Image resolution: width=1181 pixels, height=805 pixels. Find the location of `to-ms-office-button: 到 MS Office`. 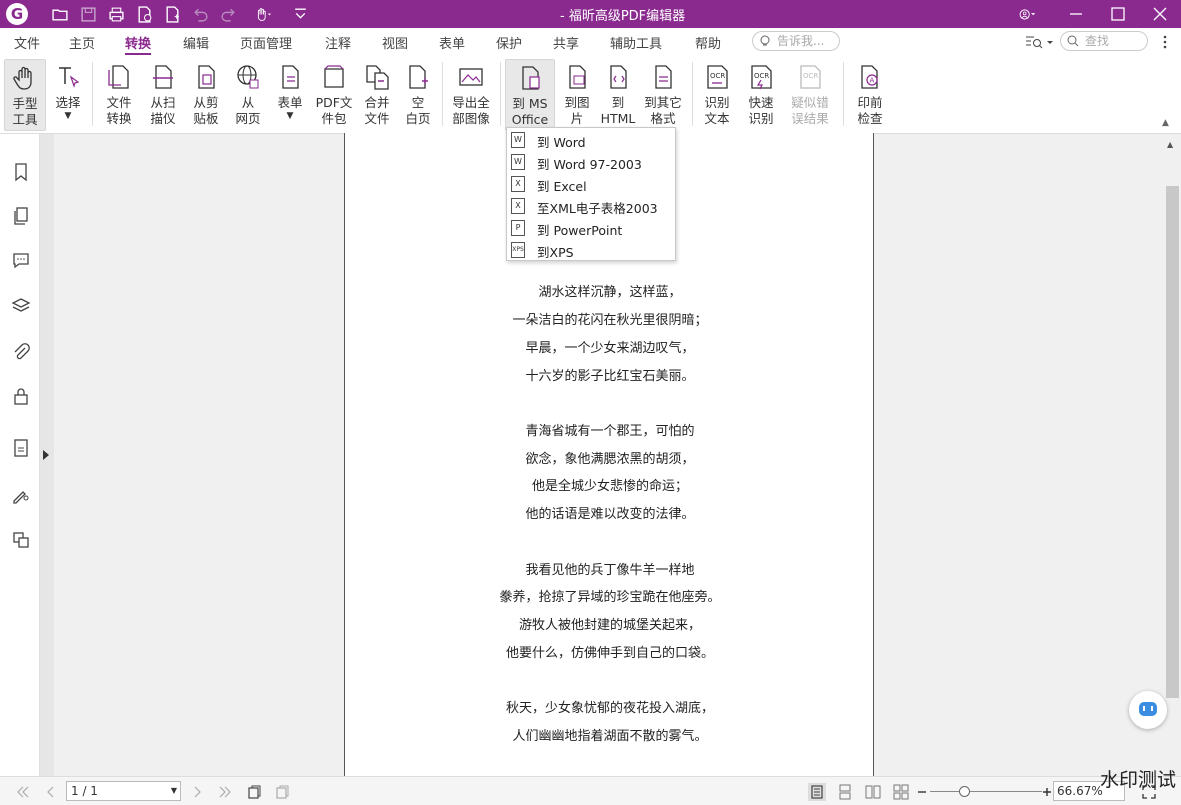

to-ms-office-button: 到 MS Office is located at coordinates (530, 95).